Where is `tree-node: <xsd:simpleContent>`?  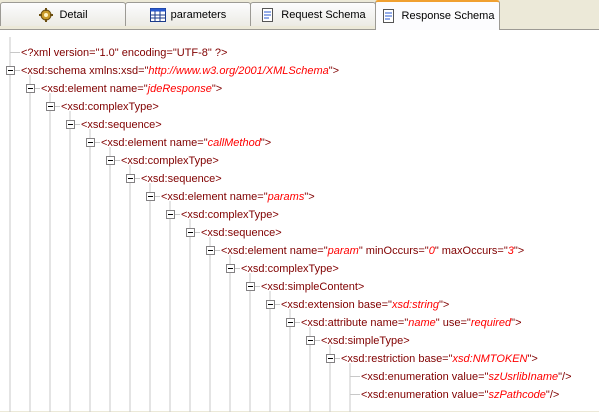
tree-node: <xsd:simpleContent> is located at coordinates (312, 287).